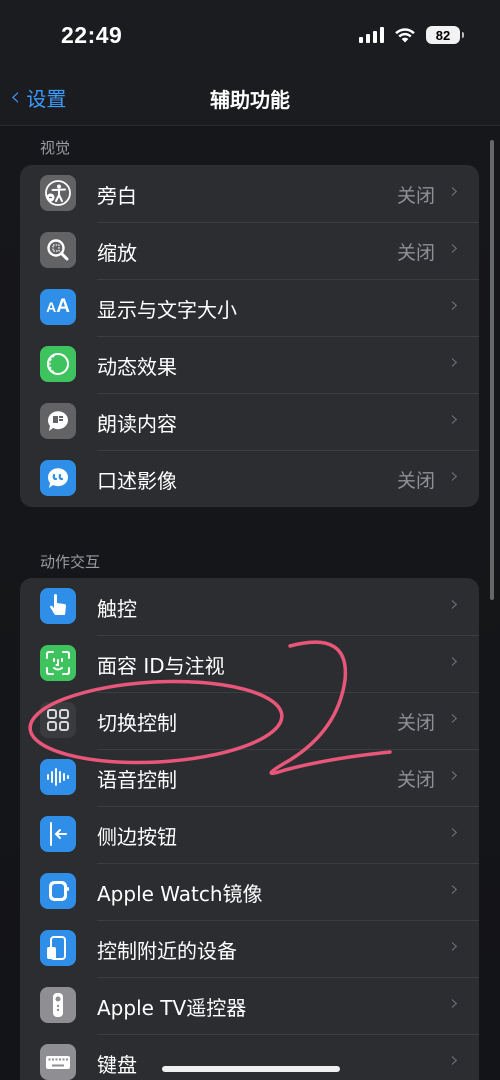  I want to click on row-face-id-attention: 面容 ID与注视 ›, so click(249, 663).